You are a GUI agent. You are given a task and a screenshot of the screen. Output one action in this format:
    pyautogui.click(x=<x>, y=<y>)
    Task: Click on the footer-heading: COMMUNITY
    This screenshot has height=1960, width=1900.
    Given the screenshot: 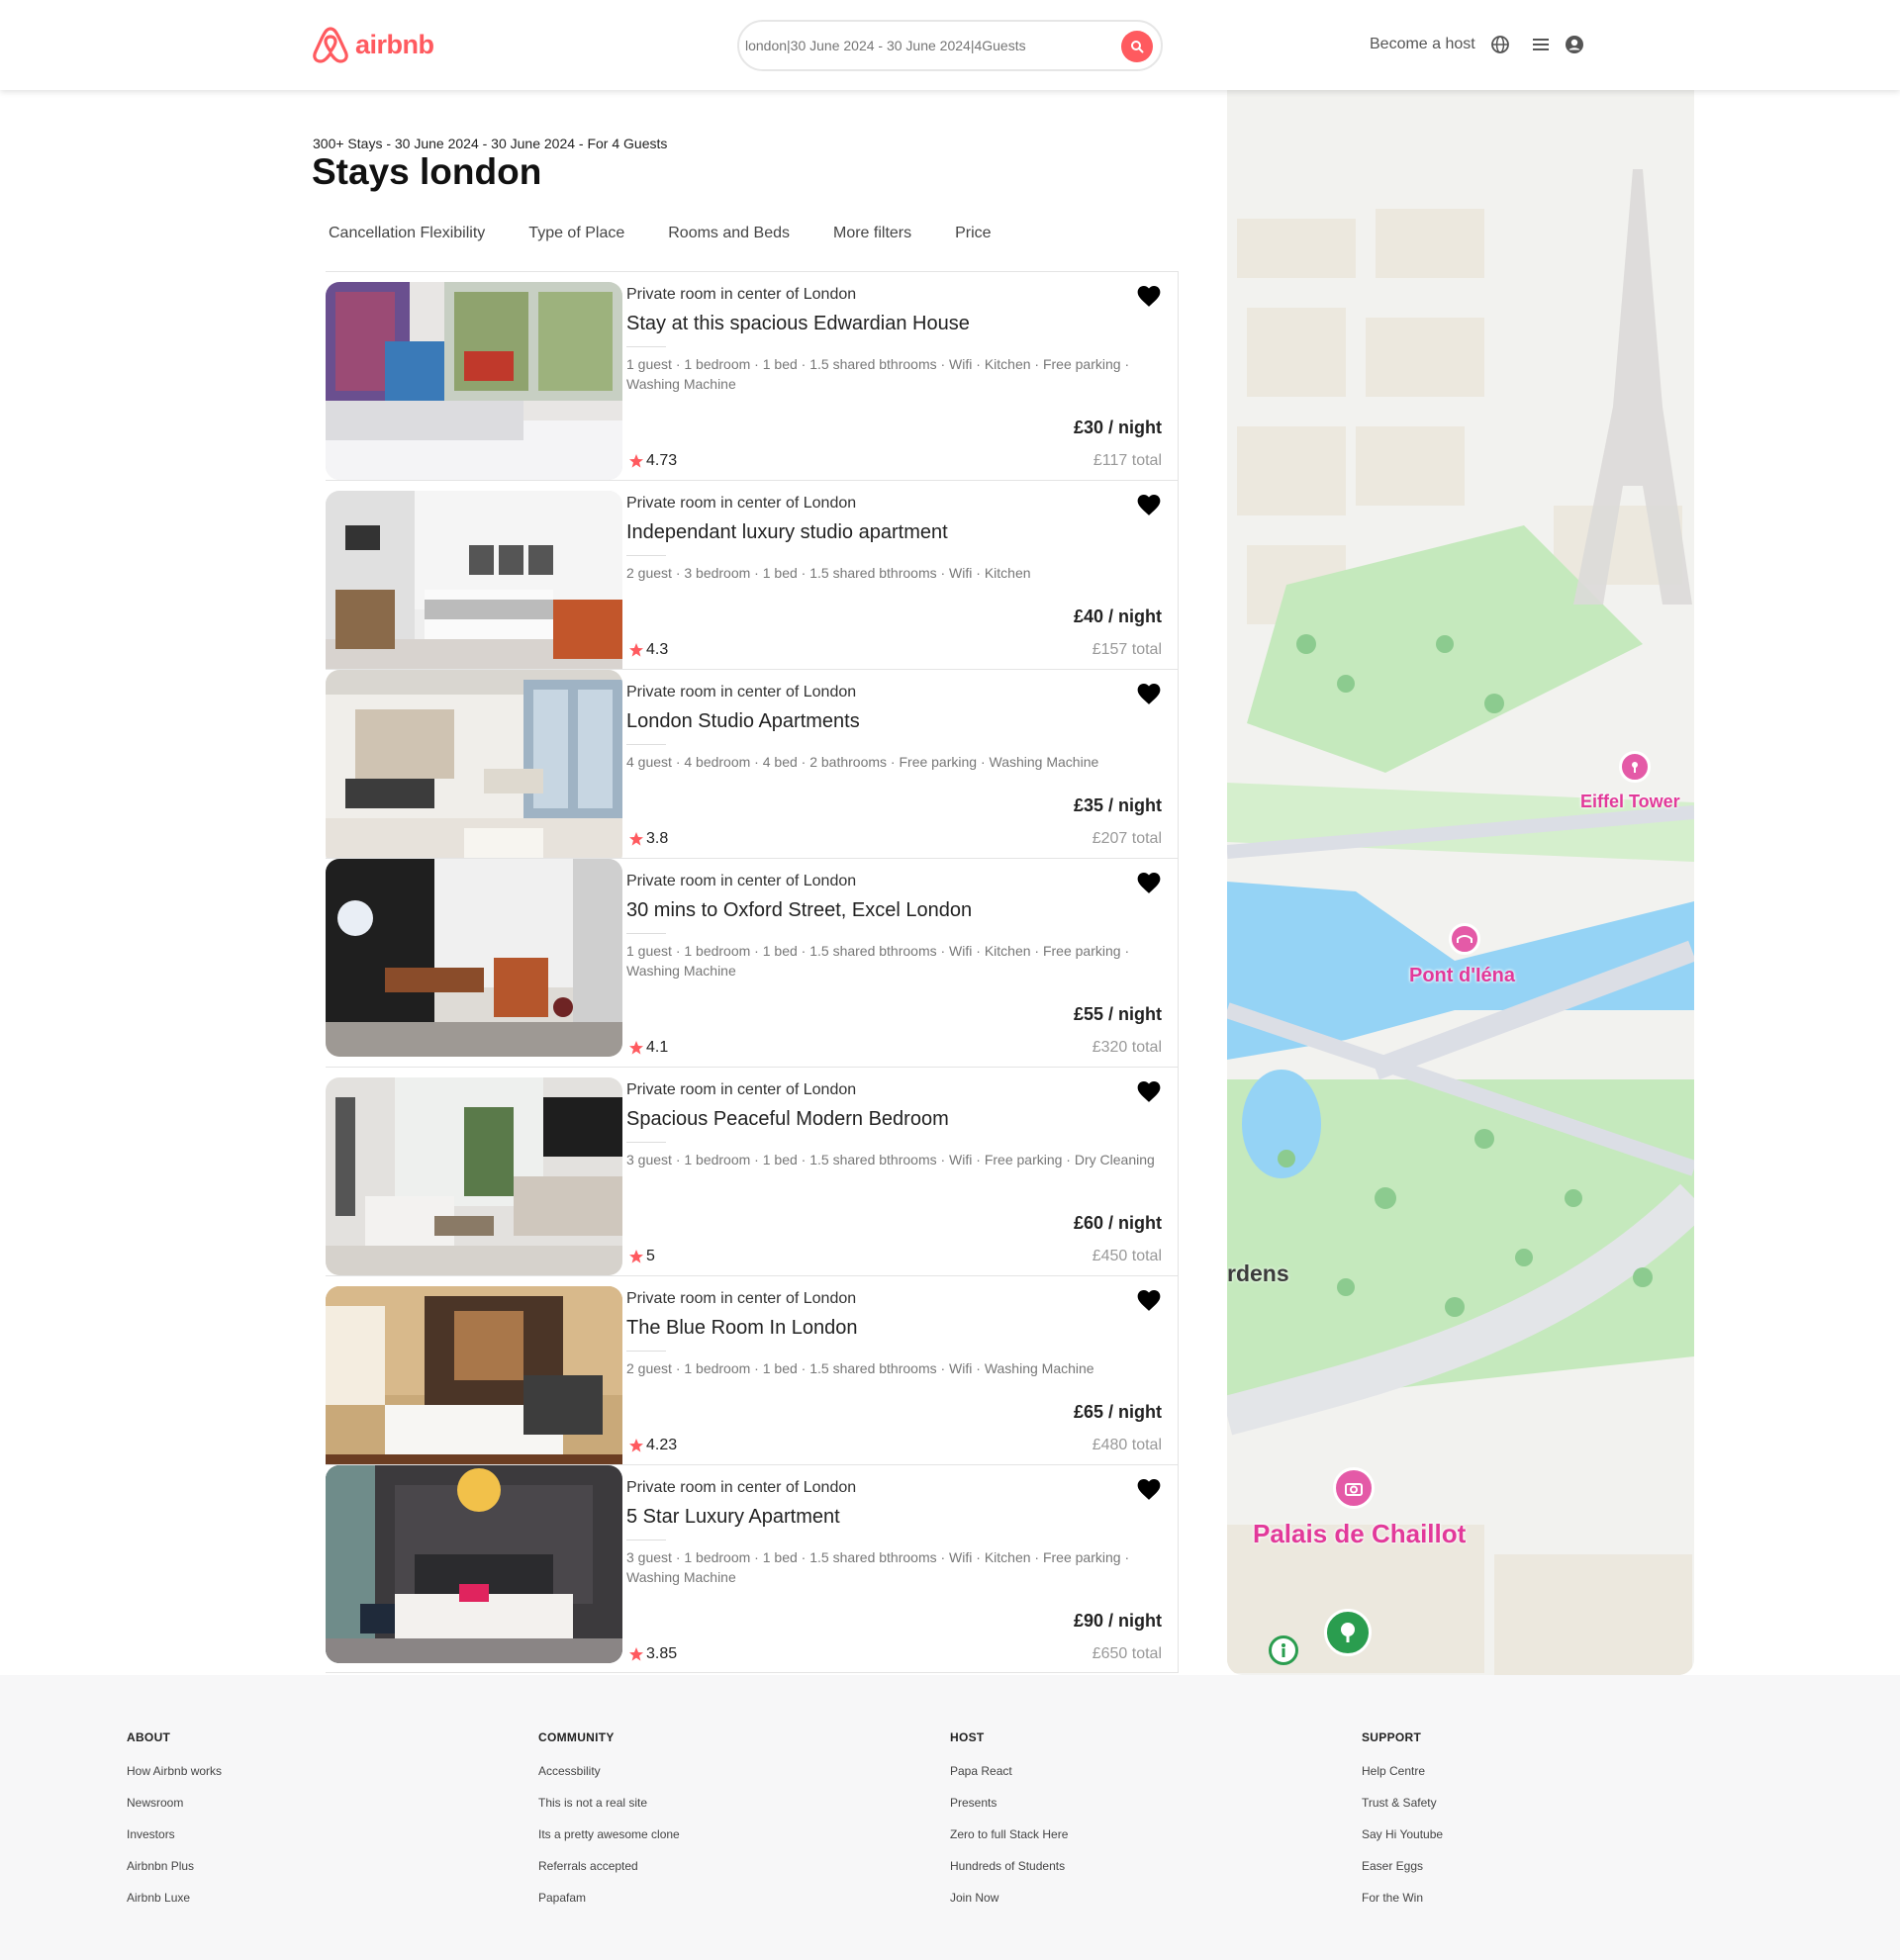 What is the action you would take?
    pyautogui.click(x=576, y=1737)
    